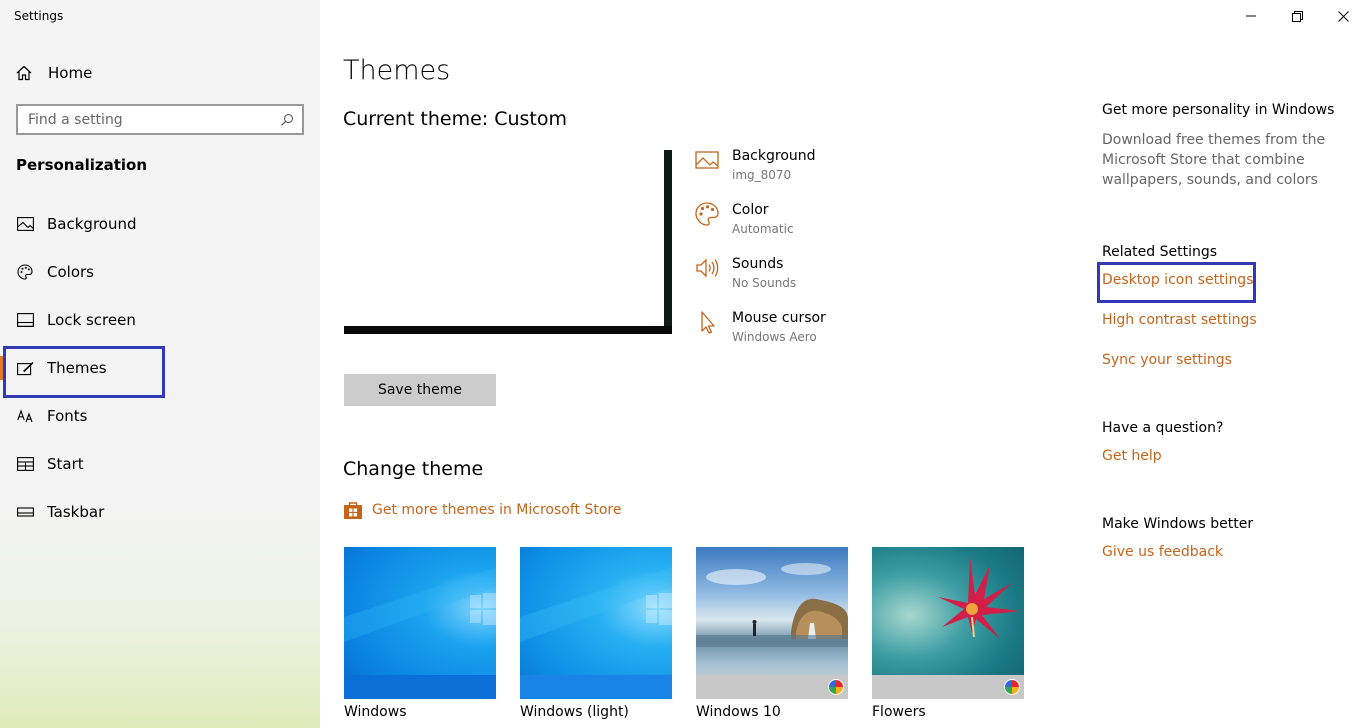 This screenshot has height=728, width=1366. What do you see at coordinates (708, 322) in the screenshot?
I see `cursor-icon` at bounding box center [708, 322].